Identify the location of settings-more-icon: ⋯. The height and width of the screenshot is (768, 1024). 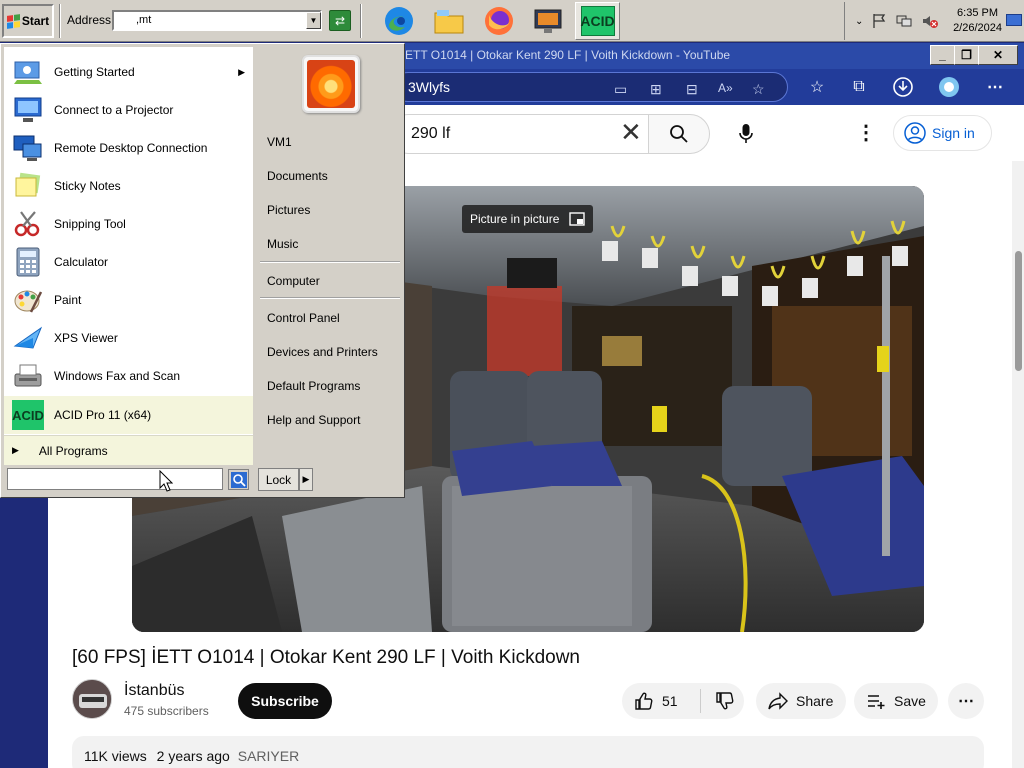
(995, 87).